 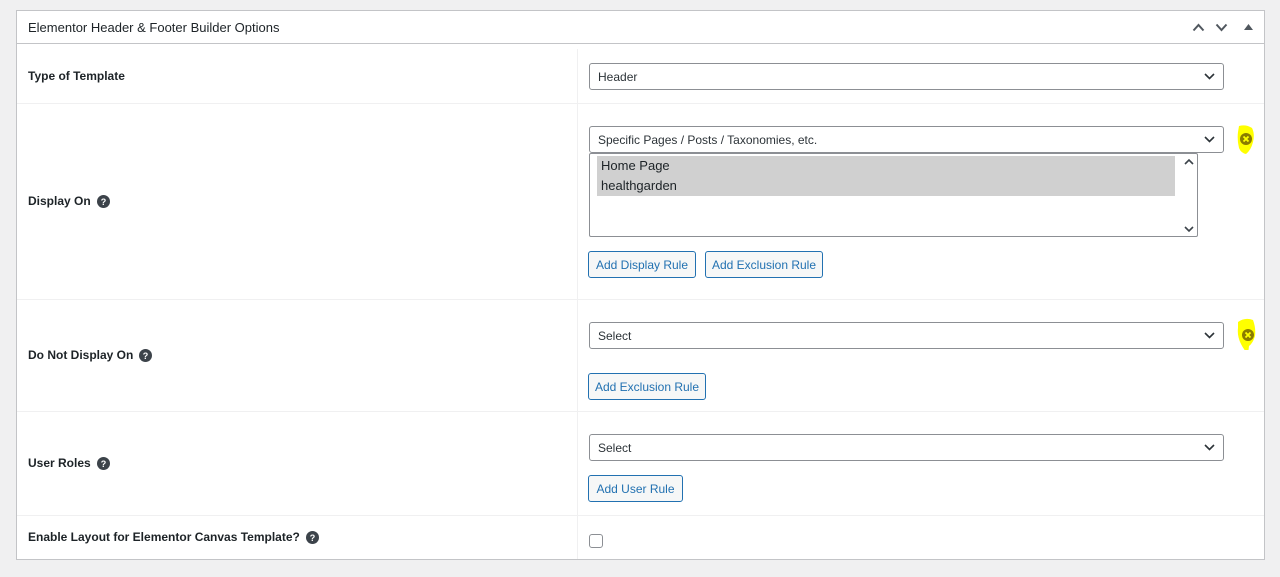 What do you see at coordinates (297, 463) in the screenshot?
I see `label-cell: User Roles ?` at bounding box center [297, 463].